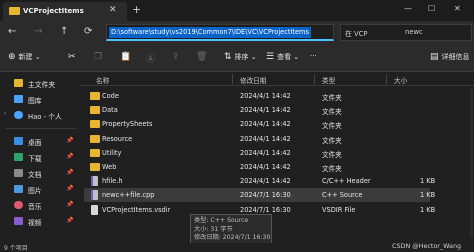 Image resolution: width=474 pixels, height=252 pixels. I want to click on sidebar-item-pictures: 图片 📌, so click(39, 189).